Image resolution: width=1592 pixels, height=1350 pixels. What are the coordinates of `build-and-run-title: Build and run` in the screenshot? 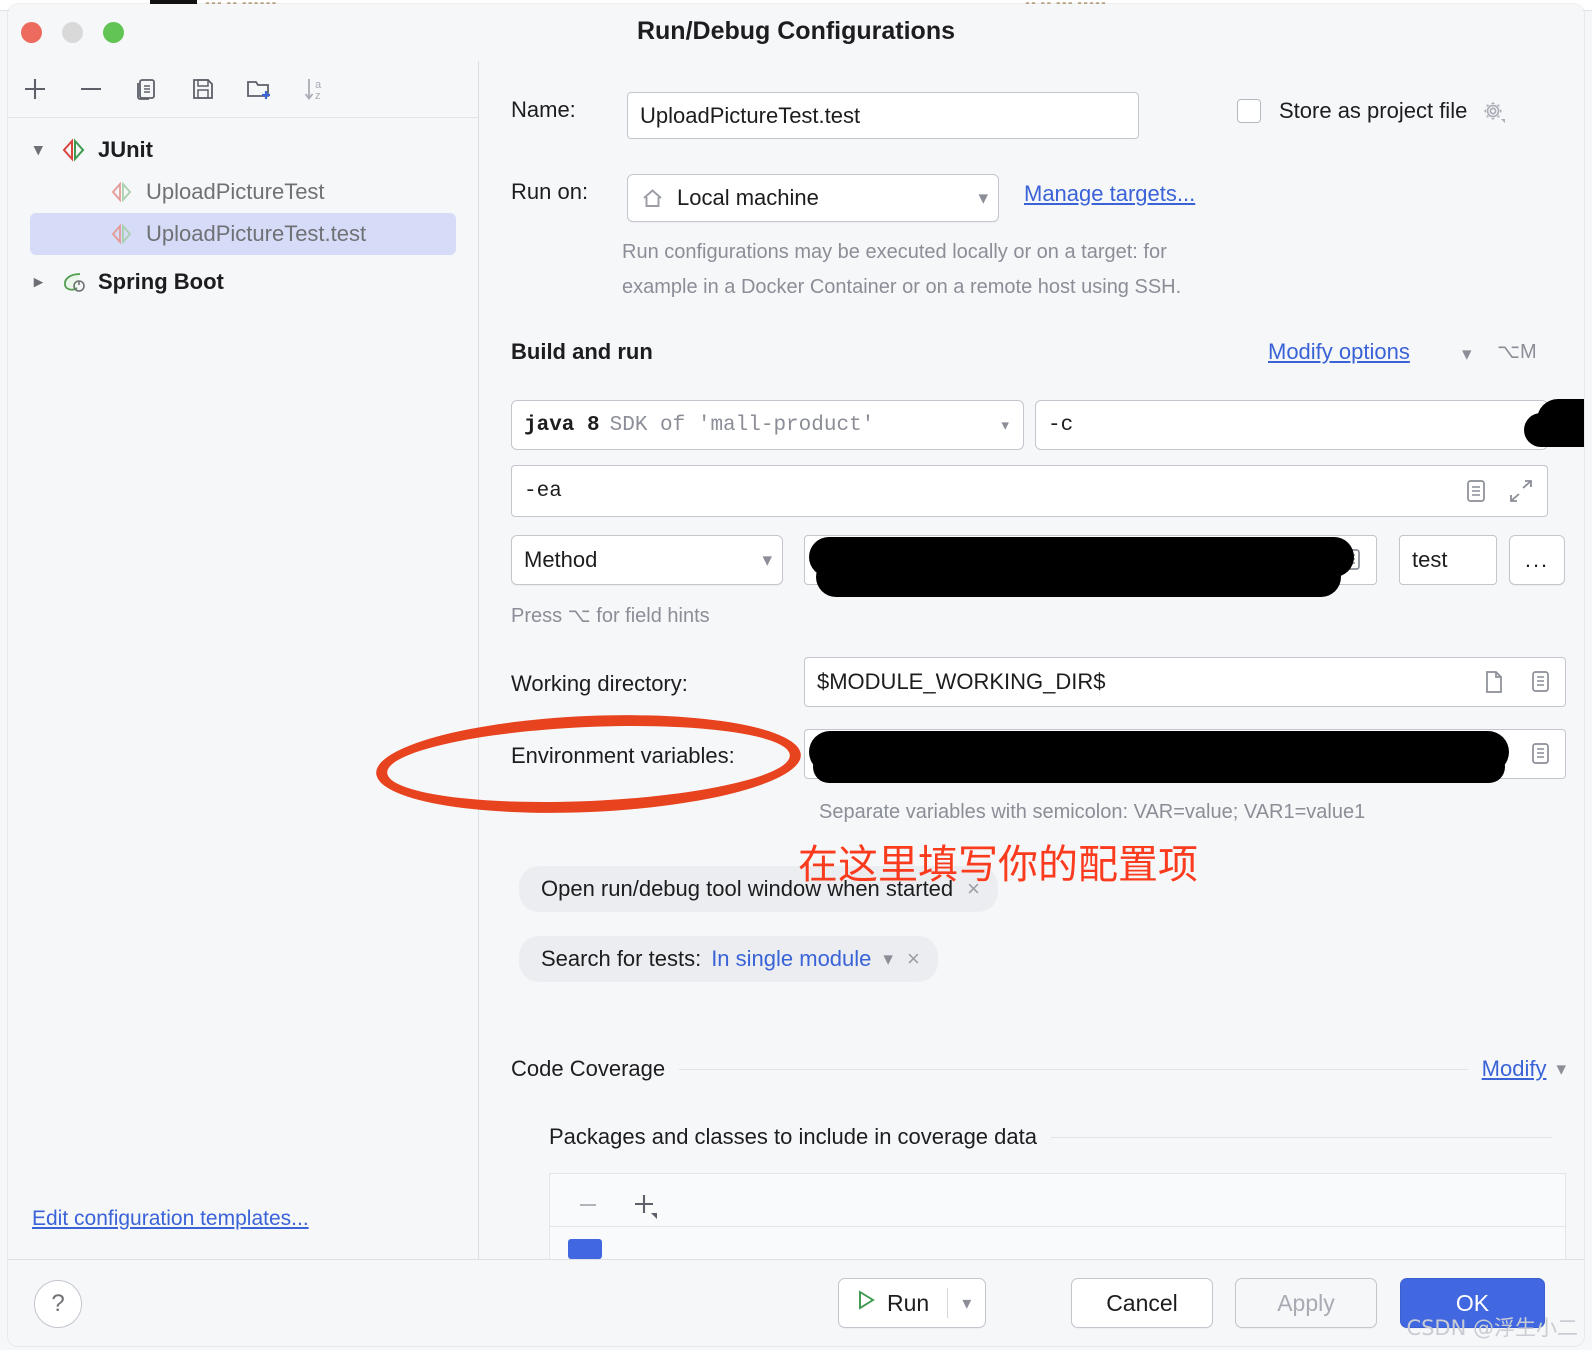 It's located at (582, 351).